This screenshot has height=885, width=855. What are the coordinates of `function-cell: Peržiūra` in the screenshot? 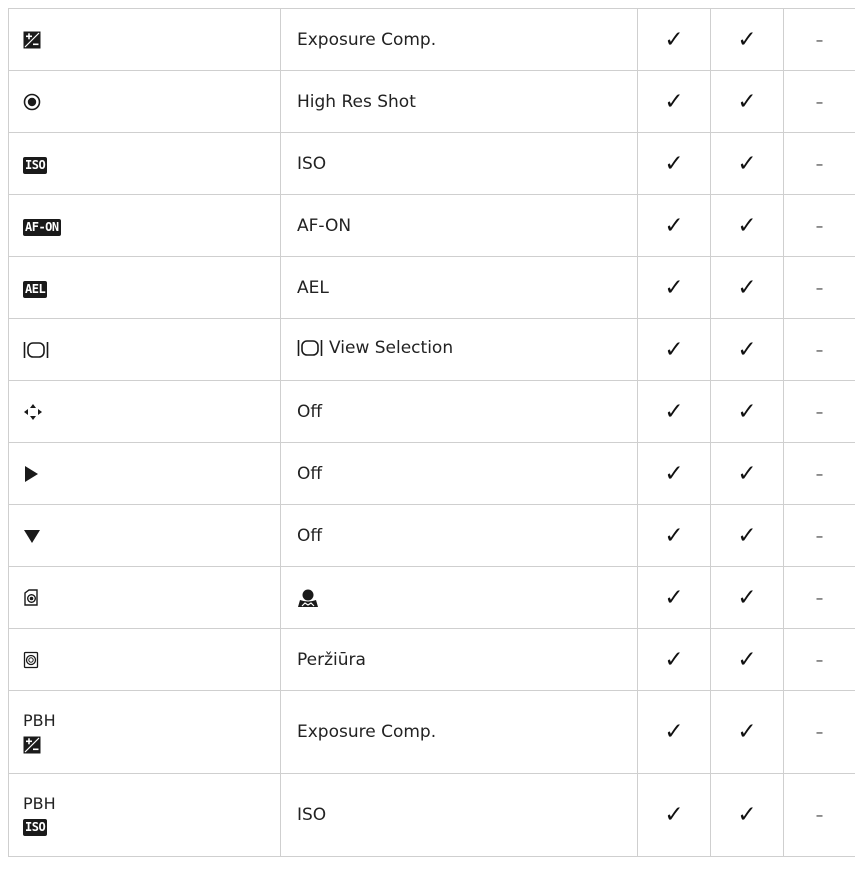 It's located at (459, 659).